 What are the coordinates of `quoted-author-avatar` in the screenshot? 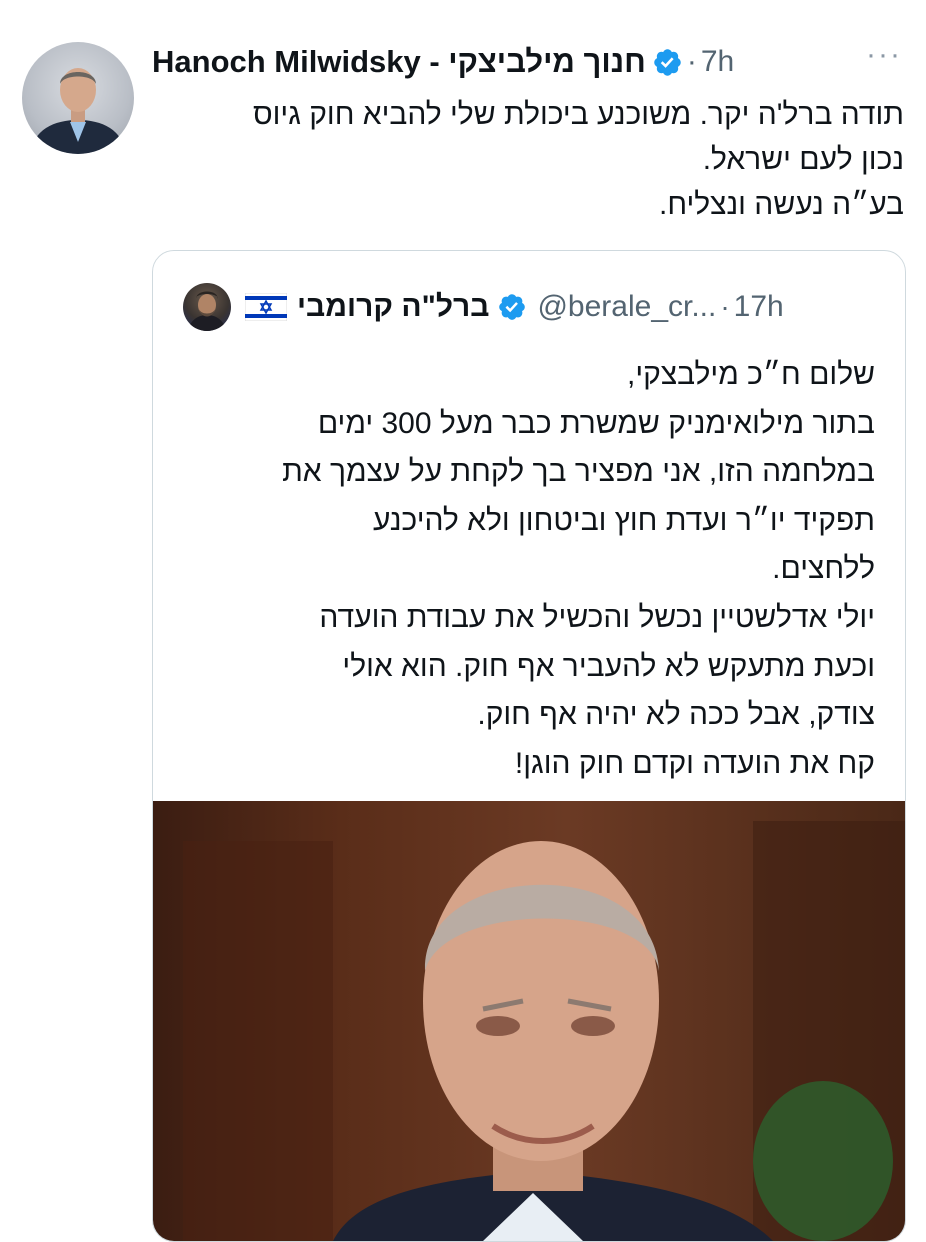 It's located at (207, 307).